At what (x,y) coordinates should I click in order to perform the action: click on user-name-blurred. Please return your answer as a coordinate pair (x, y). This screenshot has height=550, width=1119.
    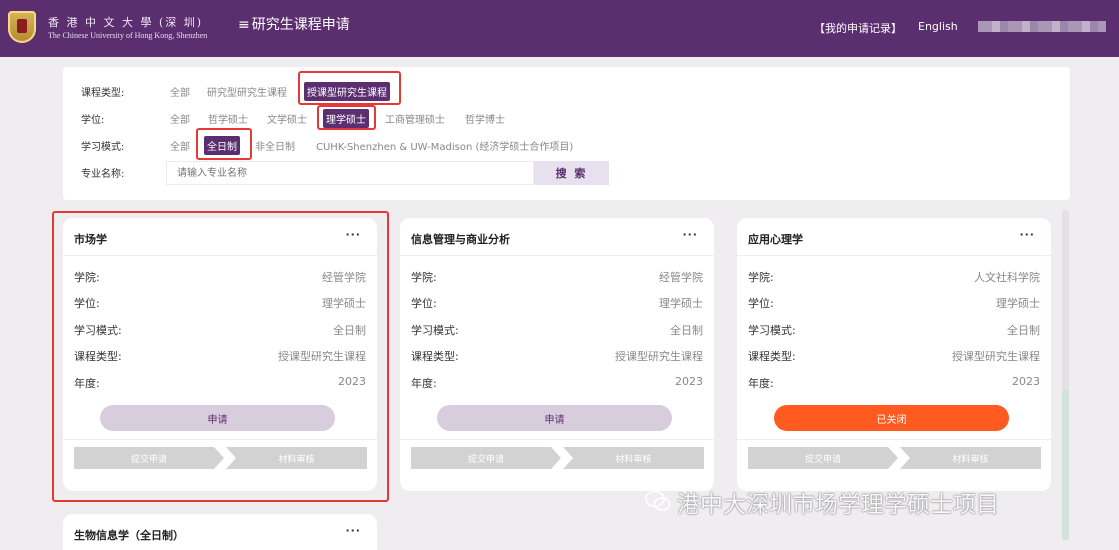
    Looking at the image, I should click on (1042, 26).